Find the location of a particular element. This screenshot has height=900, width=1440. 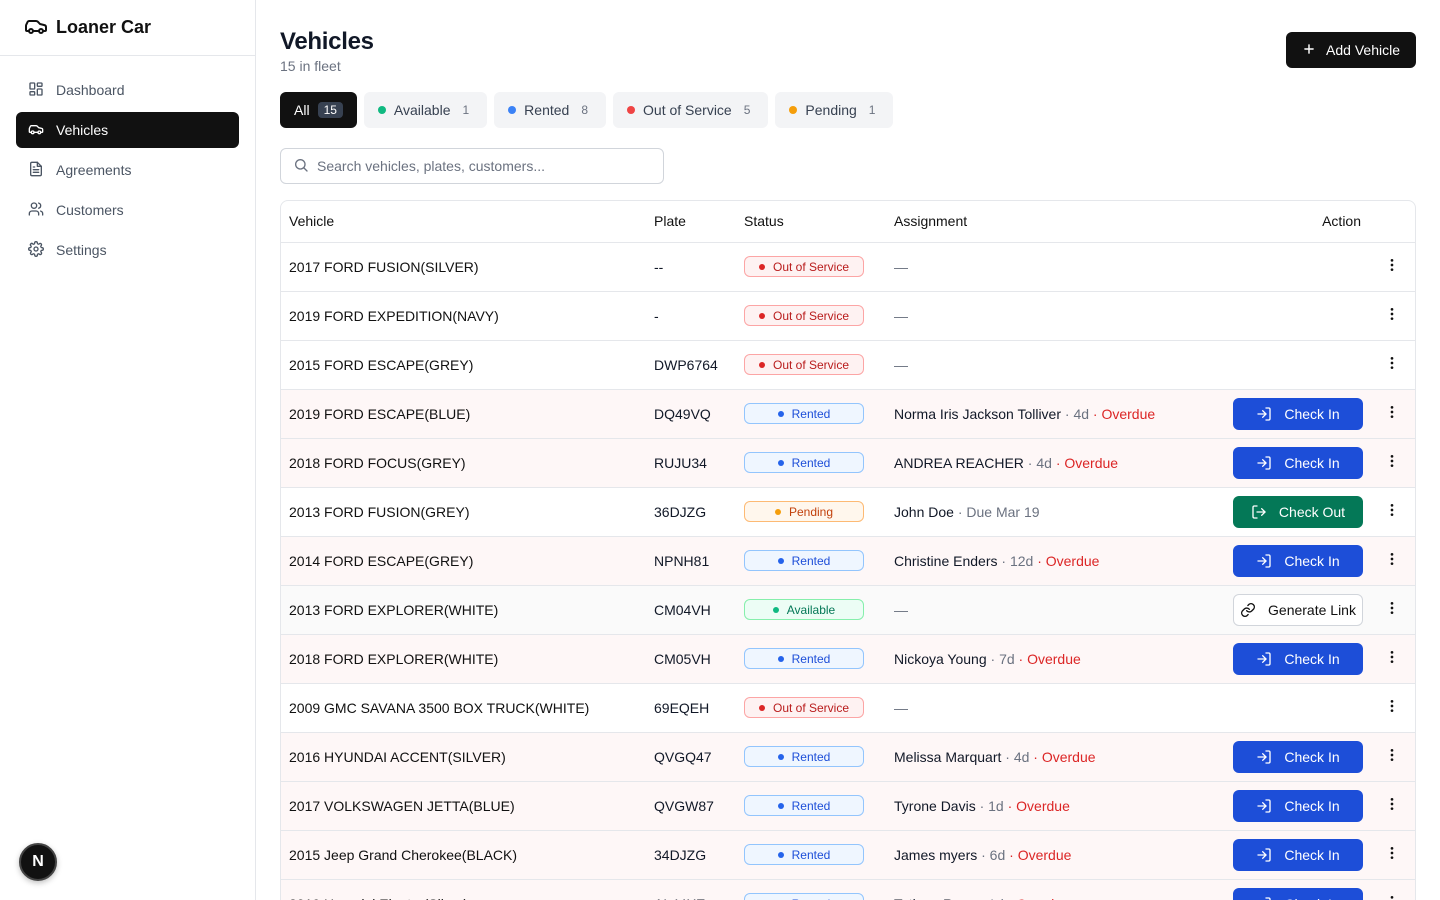

action-cell: Generate Link is located at coordinates (1294, 610).